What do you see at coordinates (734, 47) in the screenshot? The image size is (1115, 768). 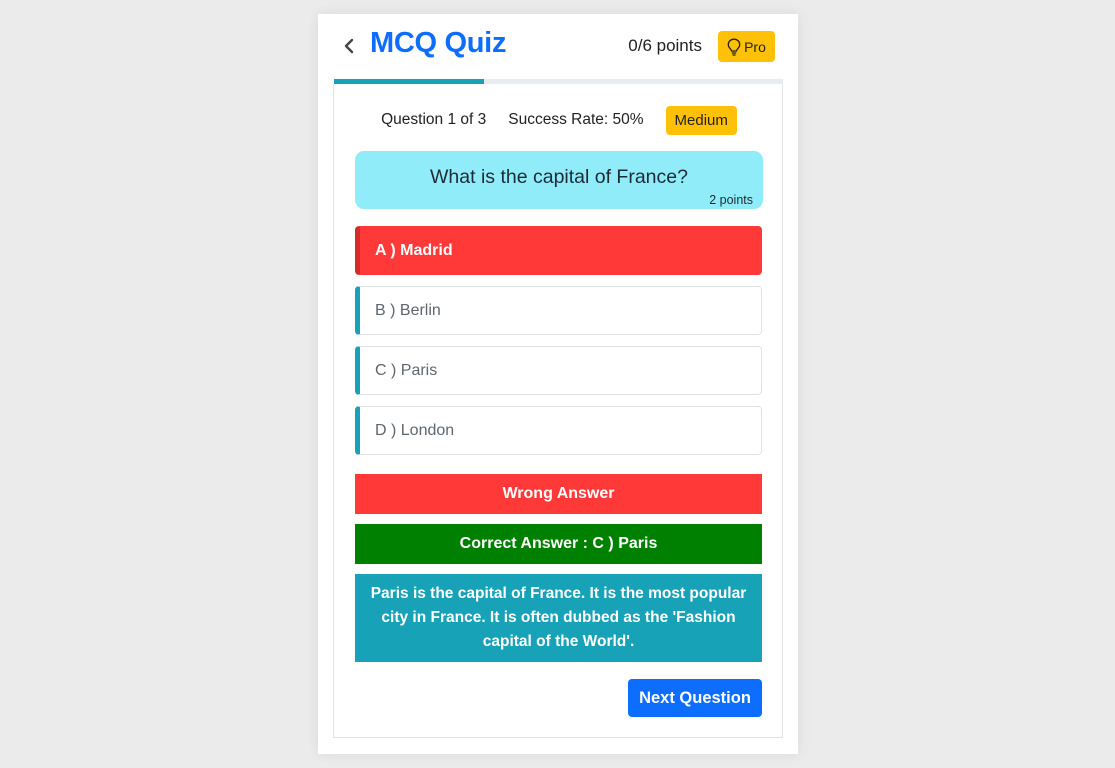 I see `lightbulb-icon` at bounding box center [734, 47].